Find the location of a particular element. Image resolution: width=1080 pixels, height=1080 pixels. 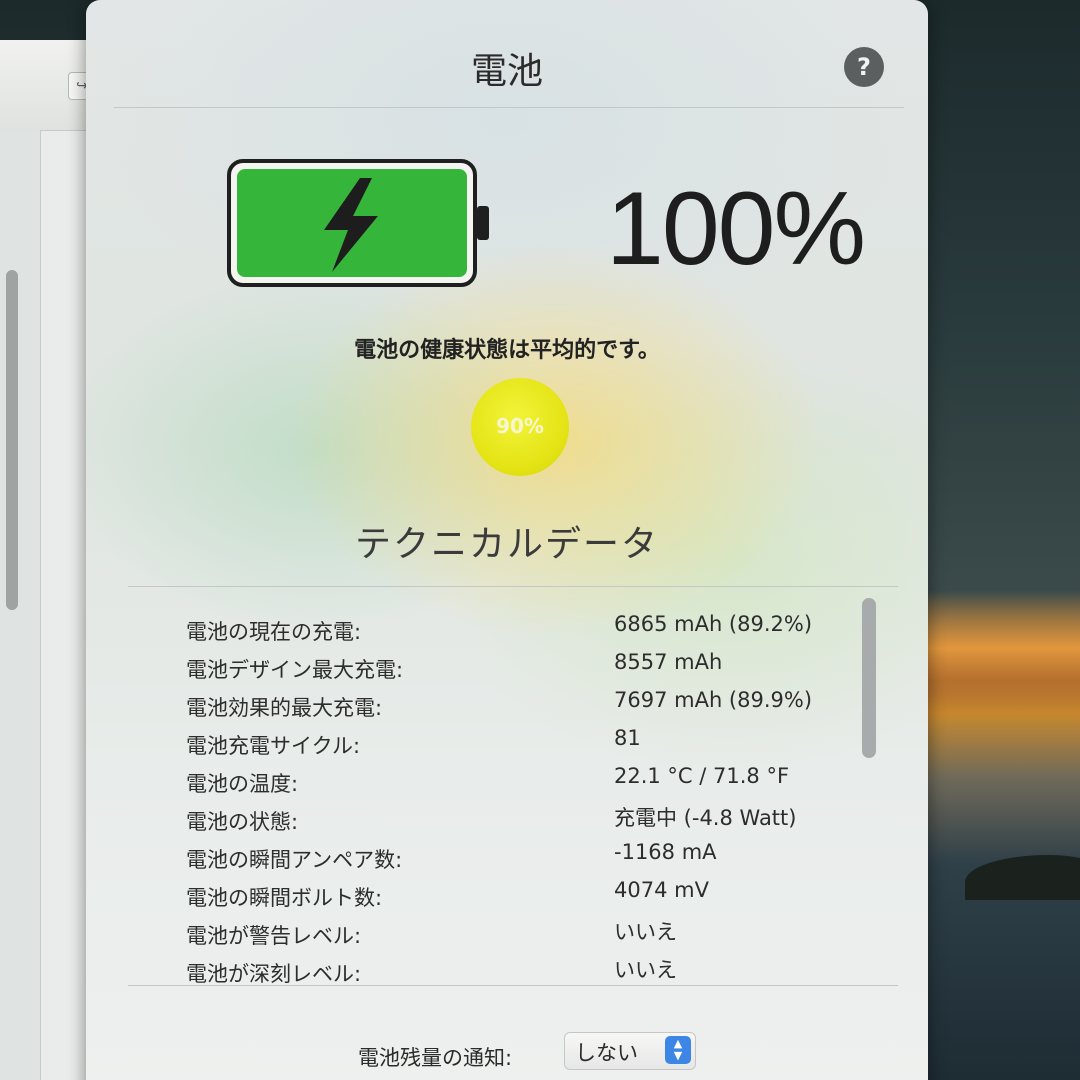

table-row: 電池の状態: 充電中 (-4.8 Watt) is located at coordinates (526, 819).